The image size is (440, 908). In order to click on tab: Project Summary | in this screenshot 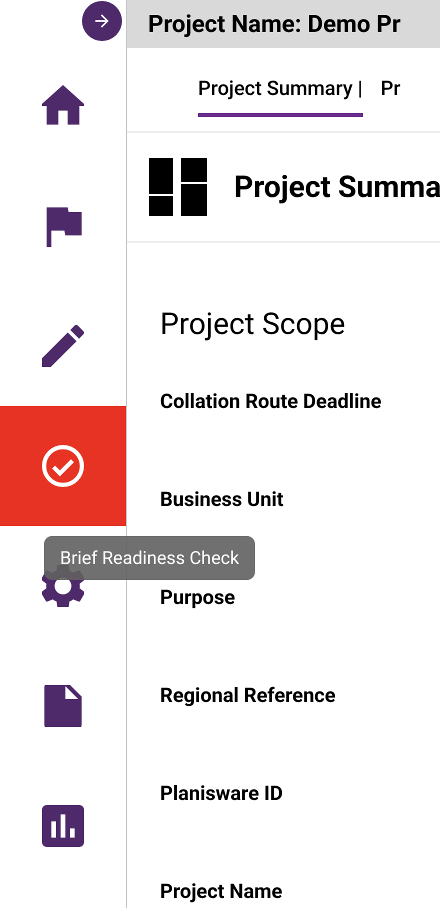, I will do `click(280, 95)`.